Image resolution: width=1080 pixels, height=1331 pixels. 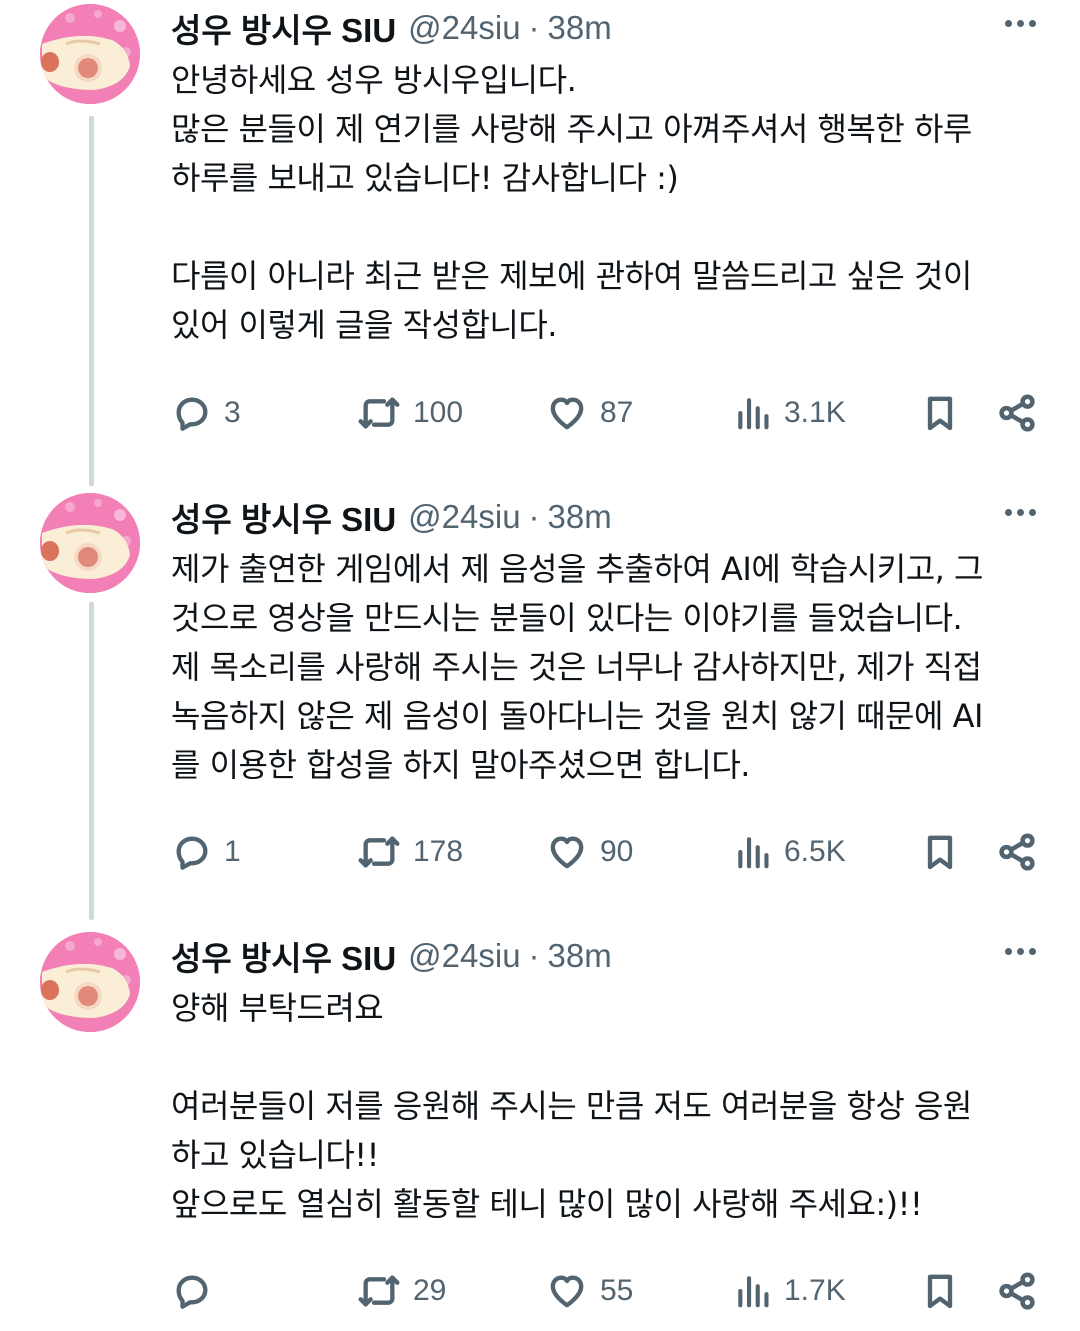 What do you see at coordinates (567, 618) in the screenshot?
I see `tweet-text-line: 것으로 영상을 만드시는 분들이 있다는 이야기를 들었습니다.` at bounding box center [567, 618].